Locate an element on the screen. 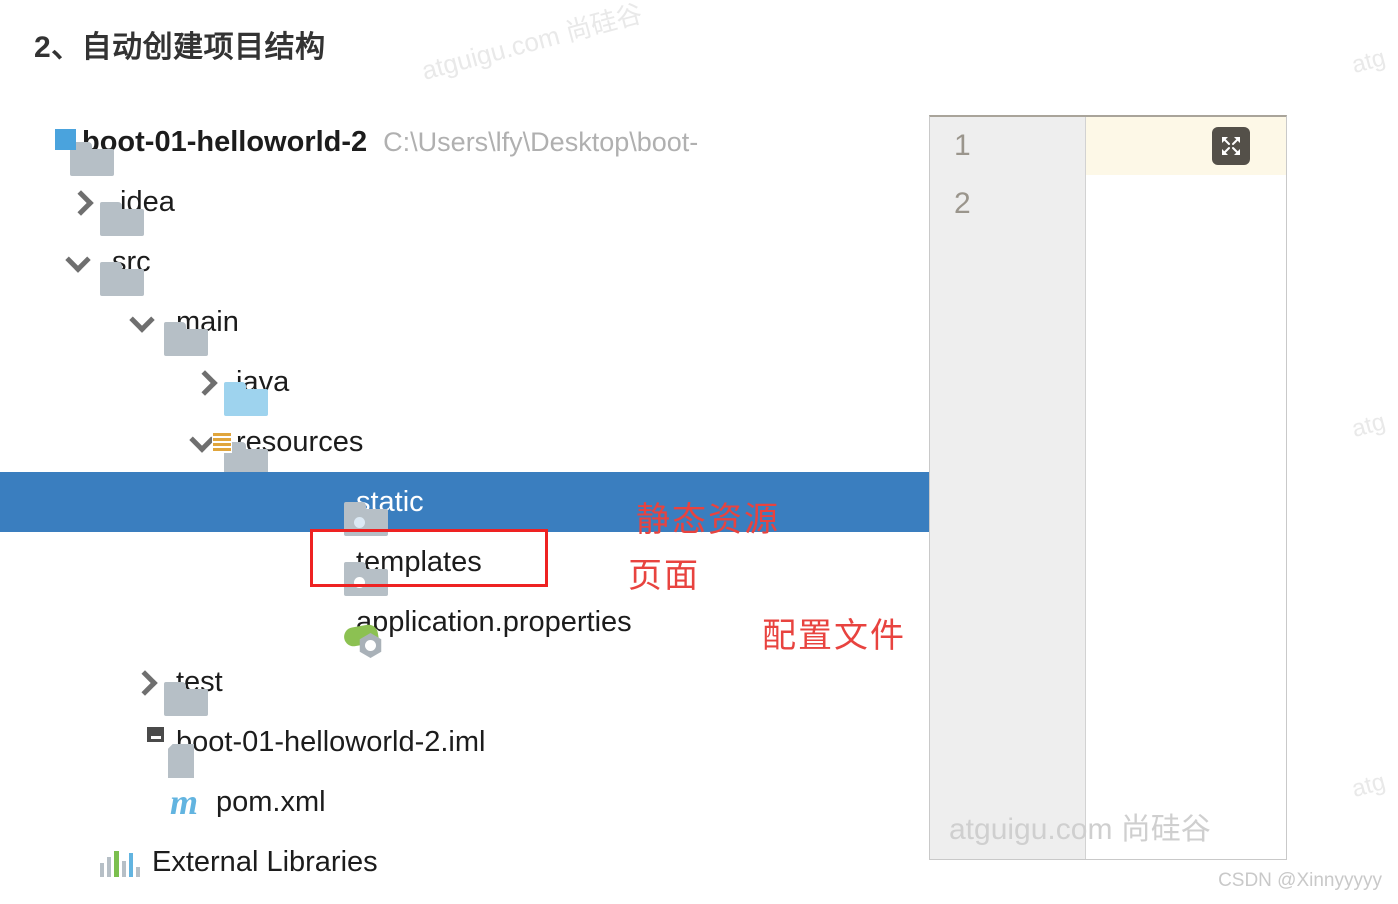 The height and width of the screenshot is (904, 1398). tree-label-application-properties: application.properties is located at coordinates (494, 621).